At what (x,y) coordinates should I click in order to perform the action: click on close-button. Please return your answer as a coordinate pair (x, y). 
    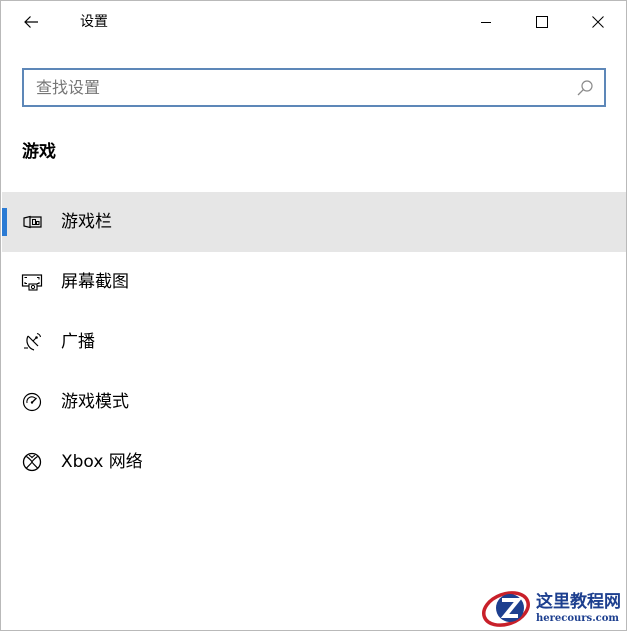
    Looking at the image, I should click on (598, 22).